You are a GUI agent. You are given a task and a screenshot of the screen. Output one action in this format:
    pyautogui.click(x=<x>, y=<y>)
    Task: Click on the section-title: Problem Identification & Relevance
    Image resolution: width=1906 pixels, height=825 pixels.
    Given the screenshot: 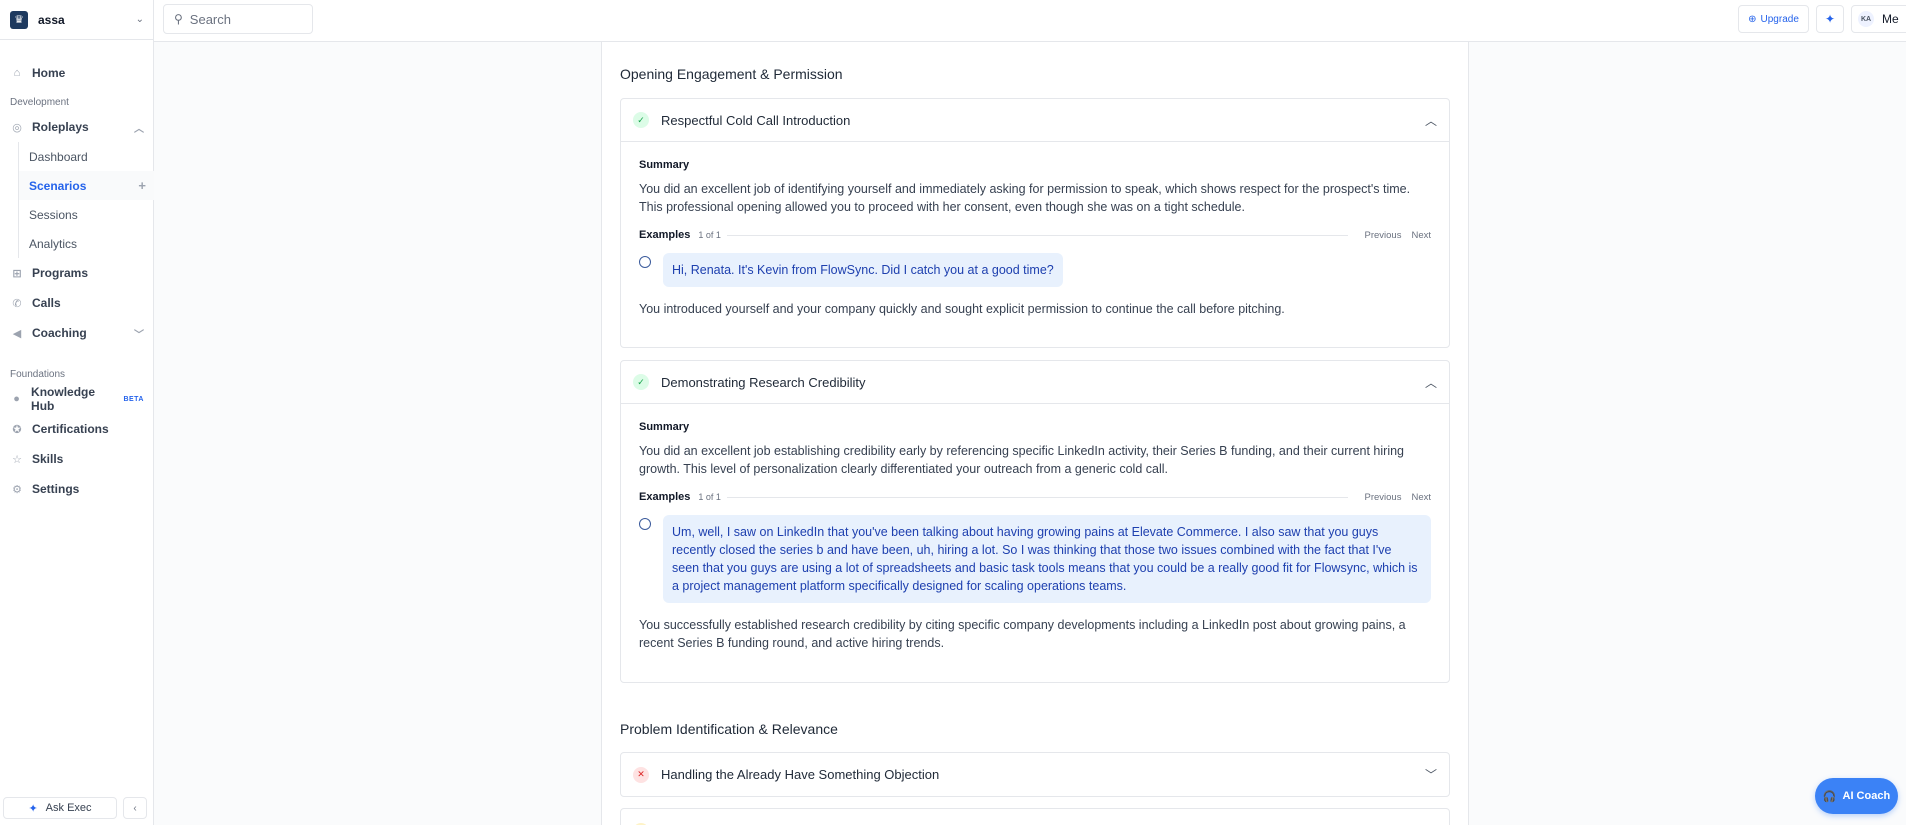 What is the action you would take?
    pyautogui.click(x=729, y=729)
    